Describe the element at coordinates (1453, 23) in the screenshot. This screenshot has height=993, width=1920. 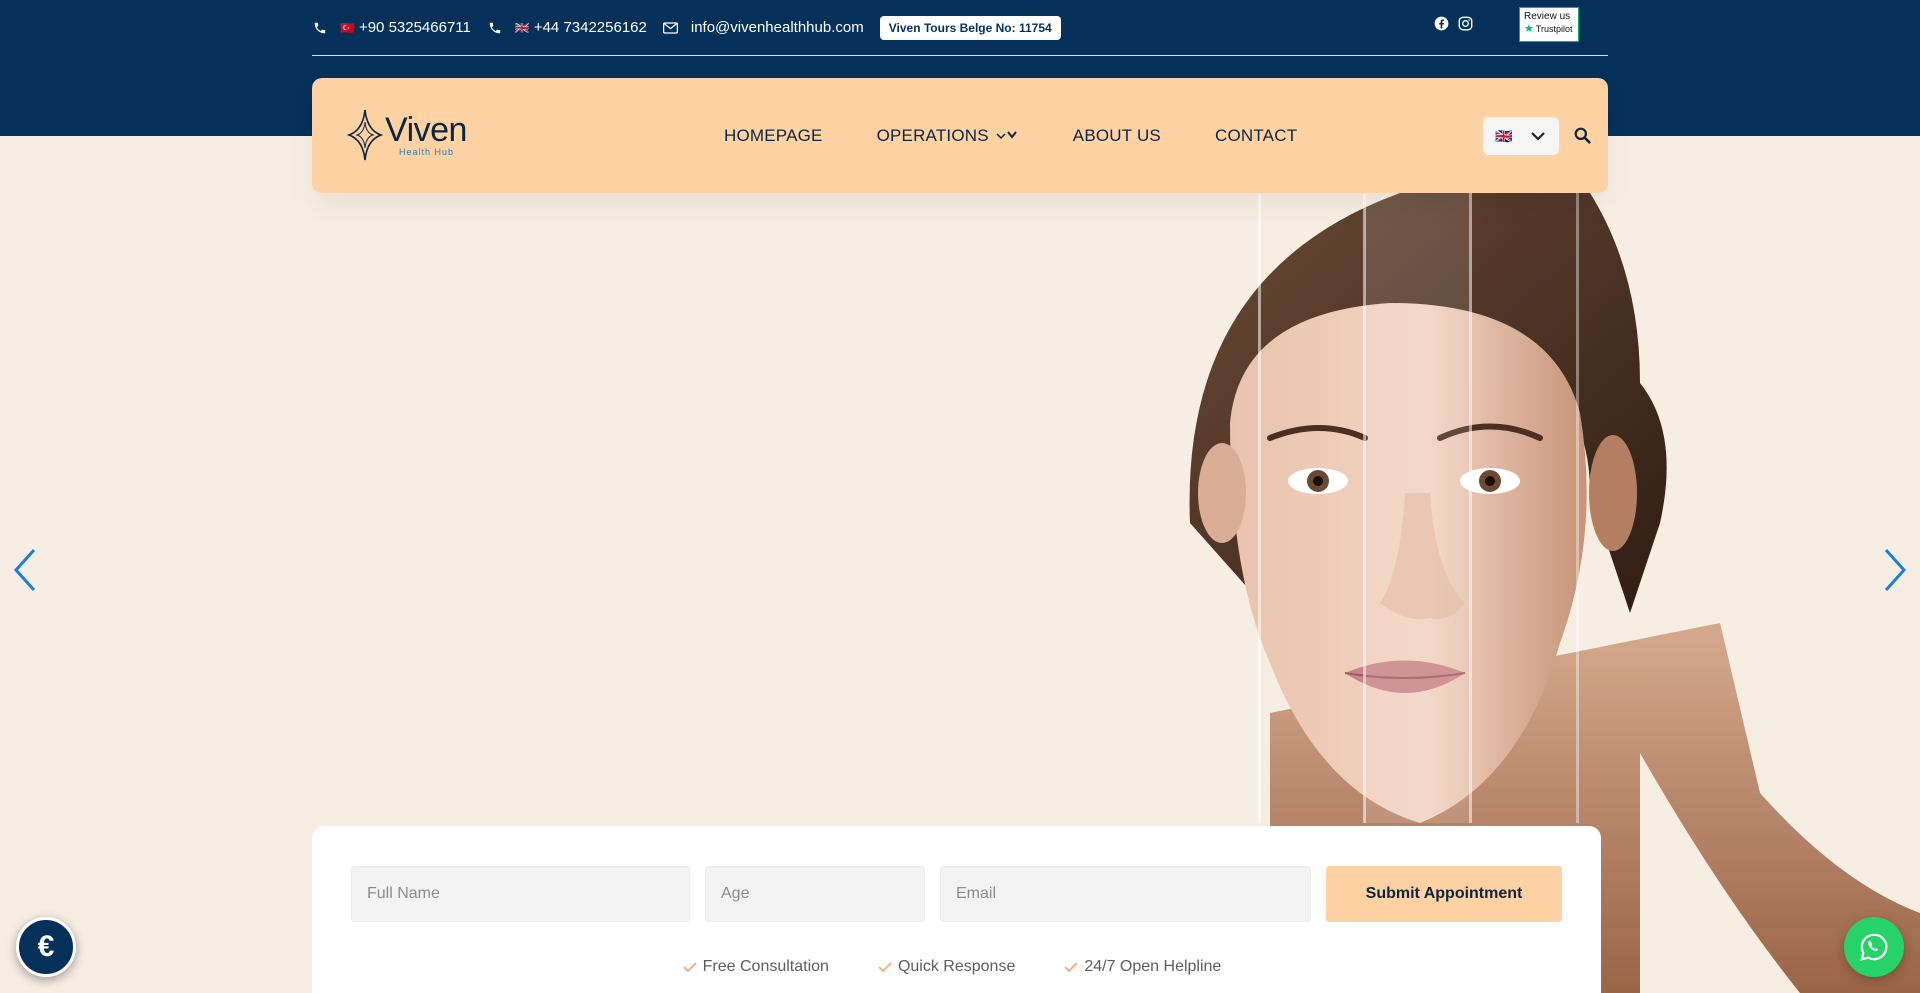
I see `social-links` at that location.